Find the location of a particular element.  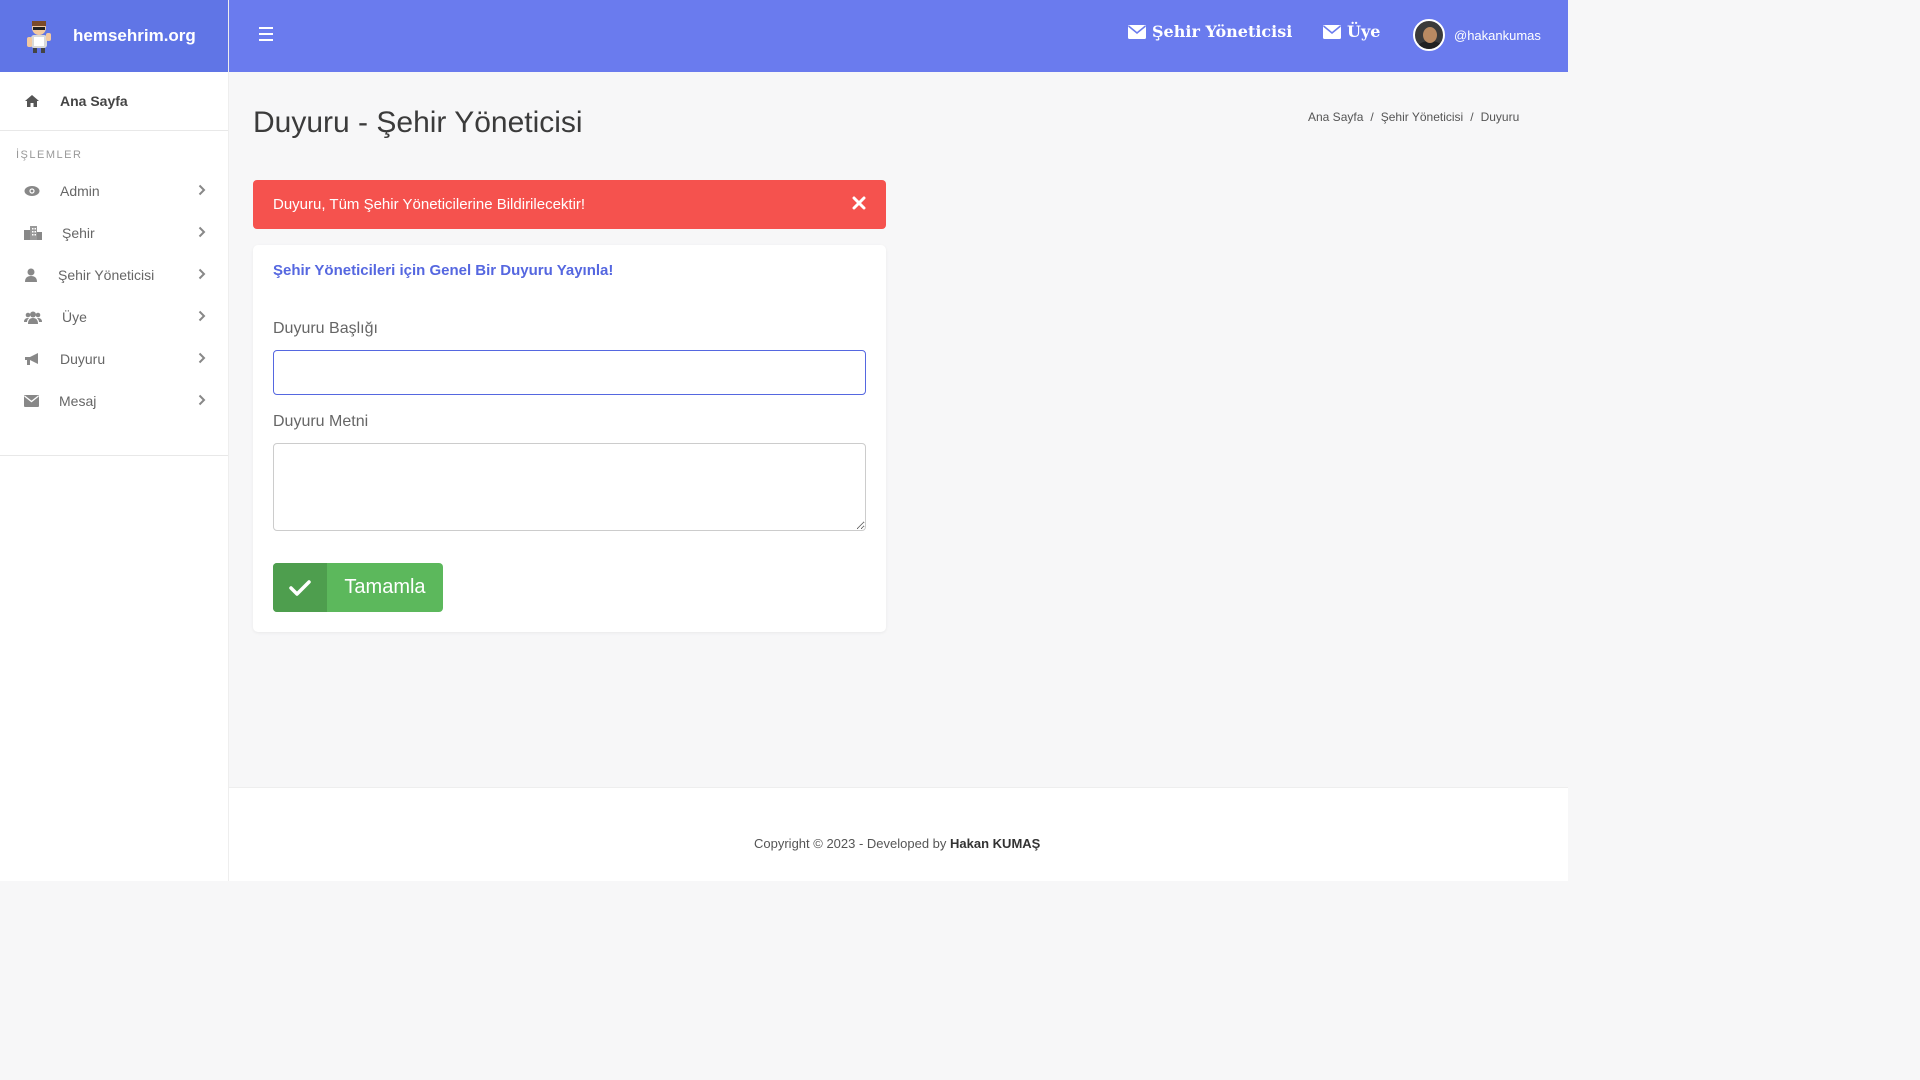

topbar-link-label: Üye is located at coordinates (1364, 31).